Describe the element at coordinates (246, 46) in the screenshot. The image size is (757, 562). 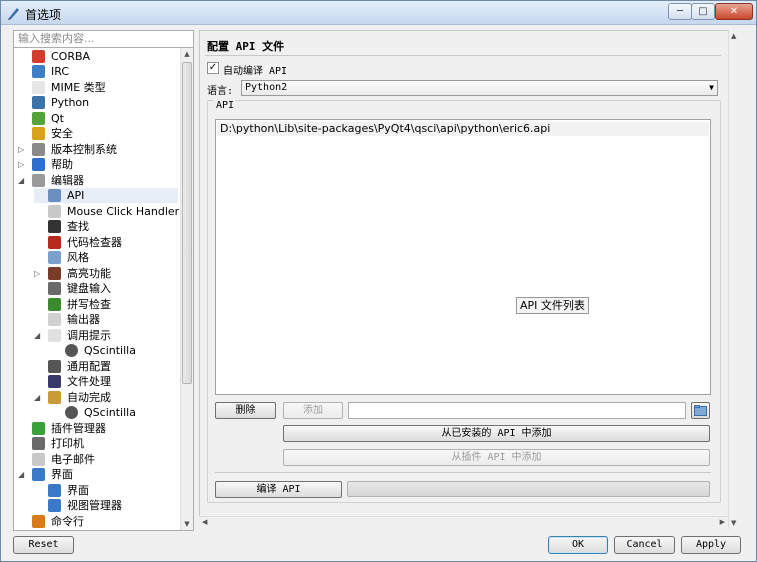
I see `page-title: 配置 API 文件` at that location.